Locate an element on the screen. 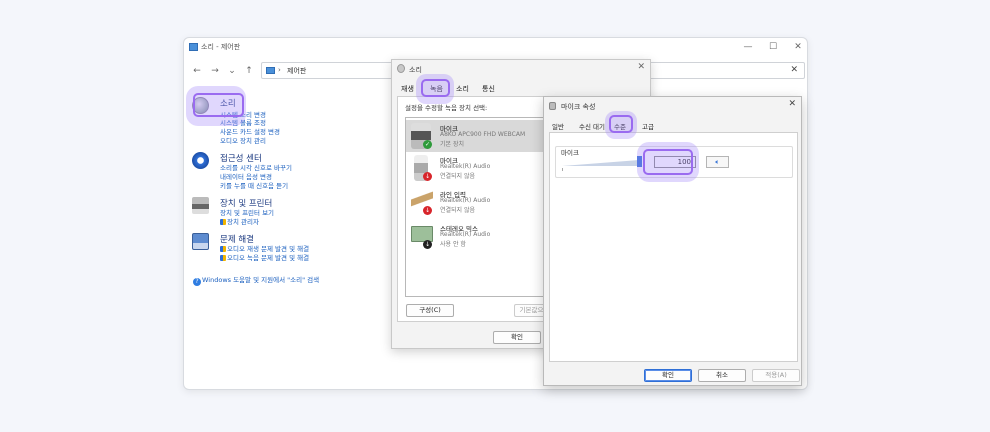 This screenshot has height=432, width=990. clear-address-icon: ✕ is located at coordinates (794, 70).